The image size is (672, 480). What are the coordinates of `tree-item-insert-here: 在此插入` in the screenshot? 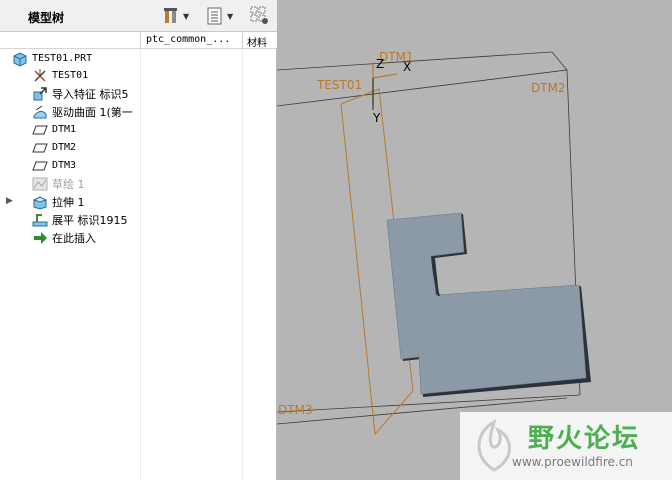 It's located at (64, 237).